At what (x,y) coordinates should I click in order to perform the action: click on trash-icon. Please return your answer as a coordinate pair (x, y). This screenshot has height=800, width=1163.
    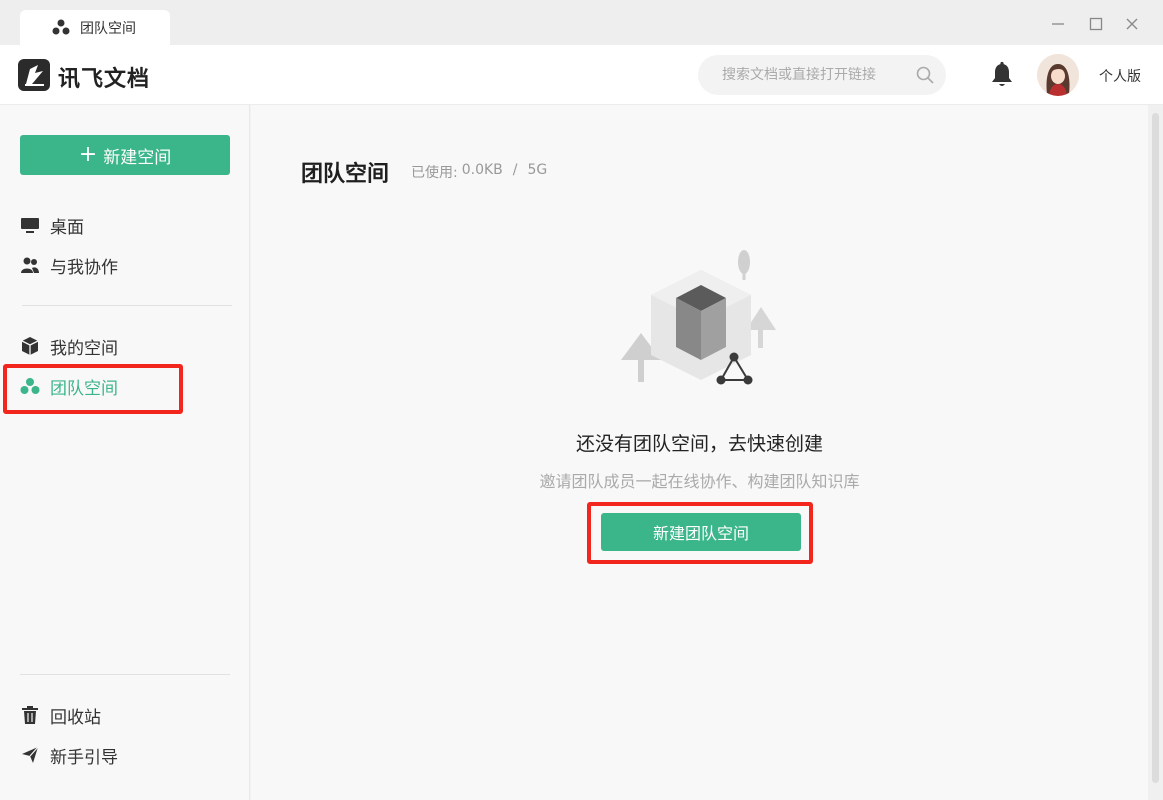
    Looking at the image, I should click on (30, 715).